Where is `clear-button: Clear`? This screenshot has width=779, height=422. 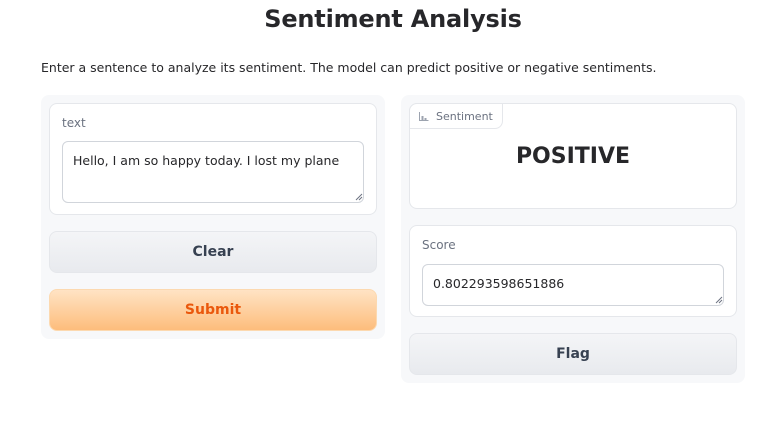
clear-button: Clear is located at coordinates (213, 252).